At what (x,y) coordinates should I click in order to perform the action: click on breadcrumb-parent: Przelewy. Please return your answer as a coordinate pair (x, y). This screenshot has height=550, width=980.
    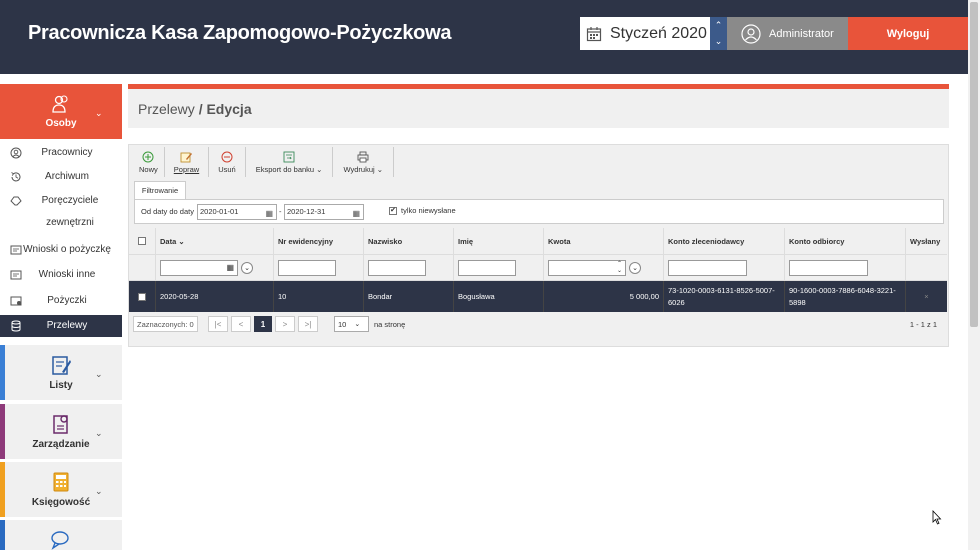
    Looking at the image, I should click on (166, 109).